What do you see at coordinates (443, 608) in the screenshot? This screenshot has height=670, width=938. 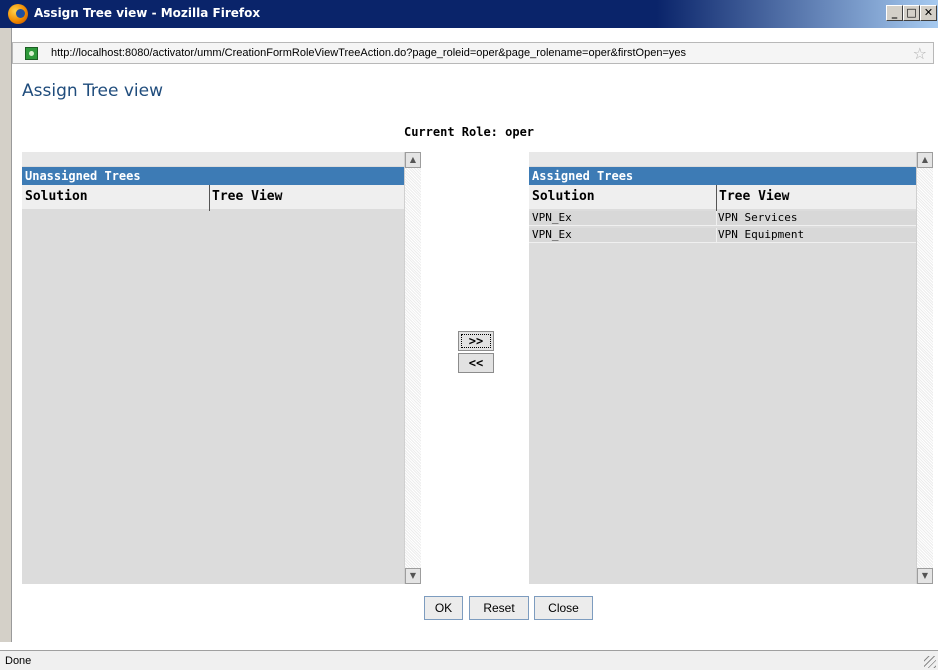 I see `ok-button: OK` at bounding box center [443, 608].